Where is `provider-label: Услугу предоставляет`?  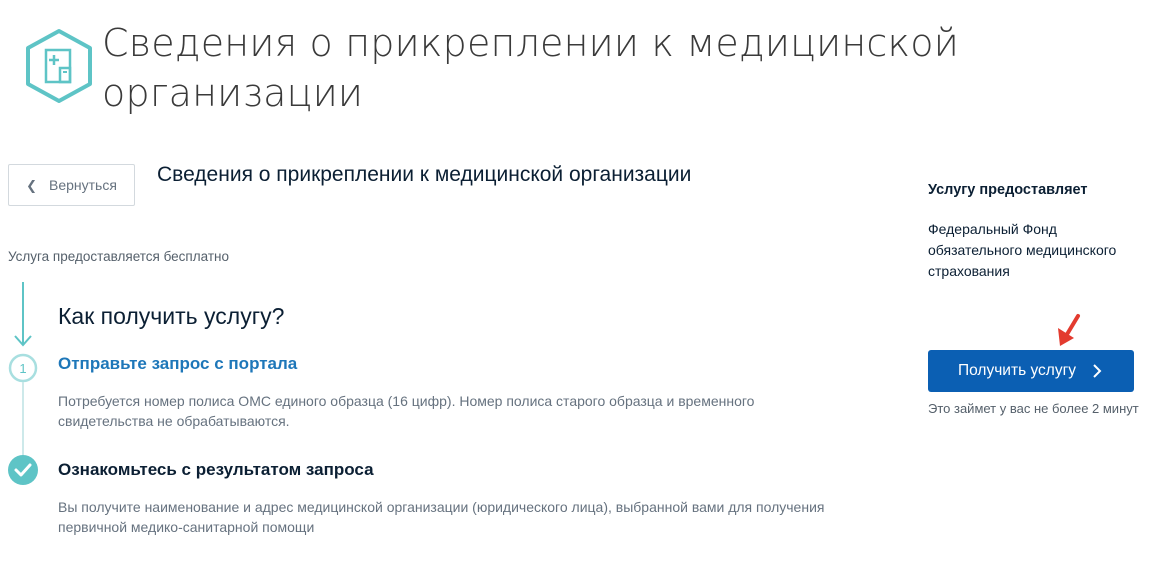
provider-label: Услугу предоставляет is located at coordinates (1008, 190).